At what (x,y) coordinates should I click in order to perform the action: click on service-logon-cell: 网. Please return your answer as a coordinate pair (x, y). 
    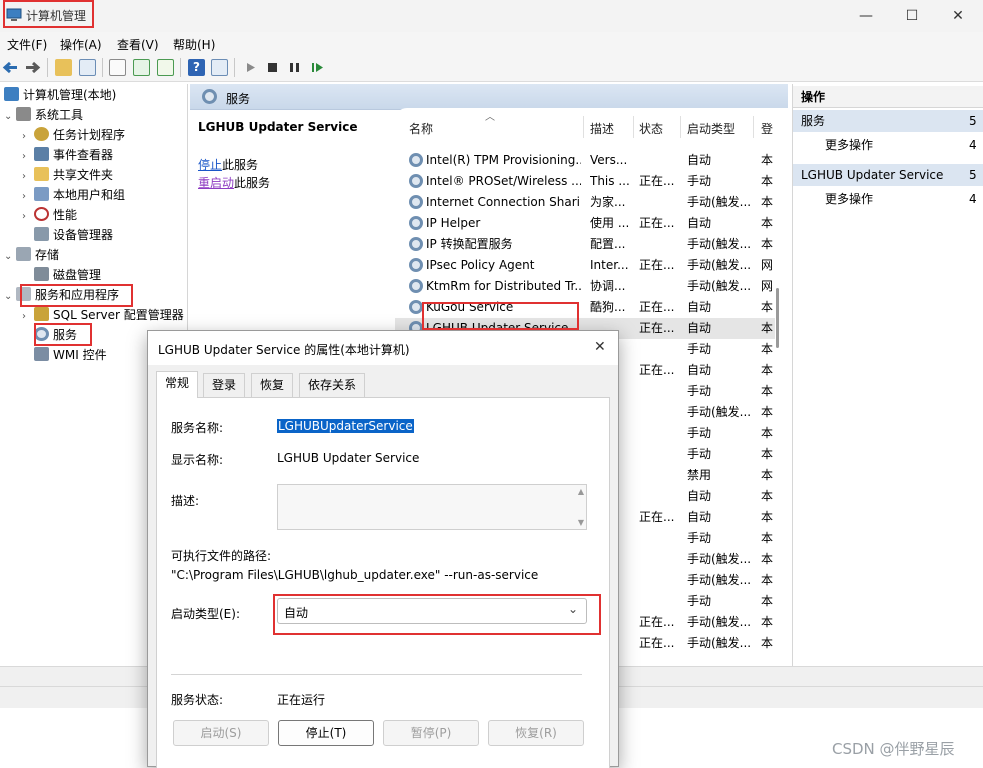
    Looking at the image, I should click on (767, 286).